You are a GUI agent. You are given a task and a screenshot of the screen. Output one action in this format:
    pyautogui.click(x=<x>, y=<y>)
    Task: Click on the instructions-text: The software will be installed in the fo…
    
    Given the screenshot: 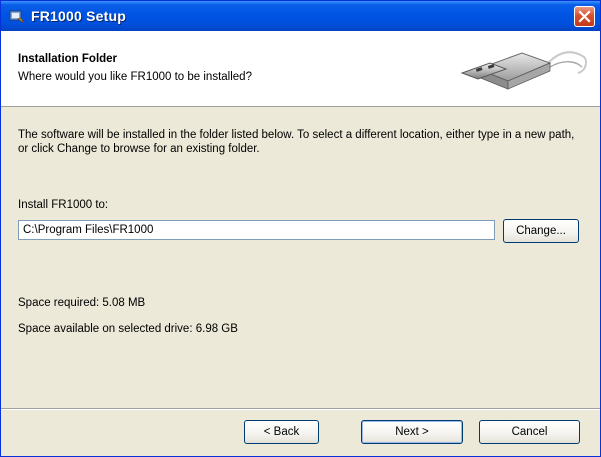 What is the action you would take?
    pyautogui.click(x=296, y=142)
    